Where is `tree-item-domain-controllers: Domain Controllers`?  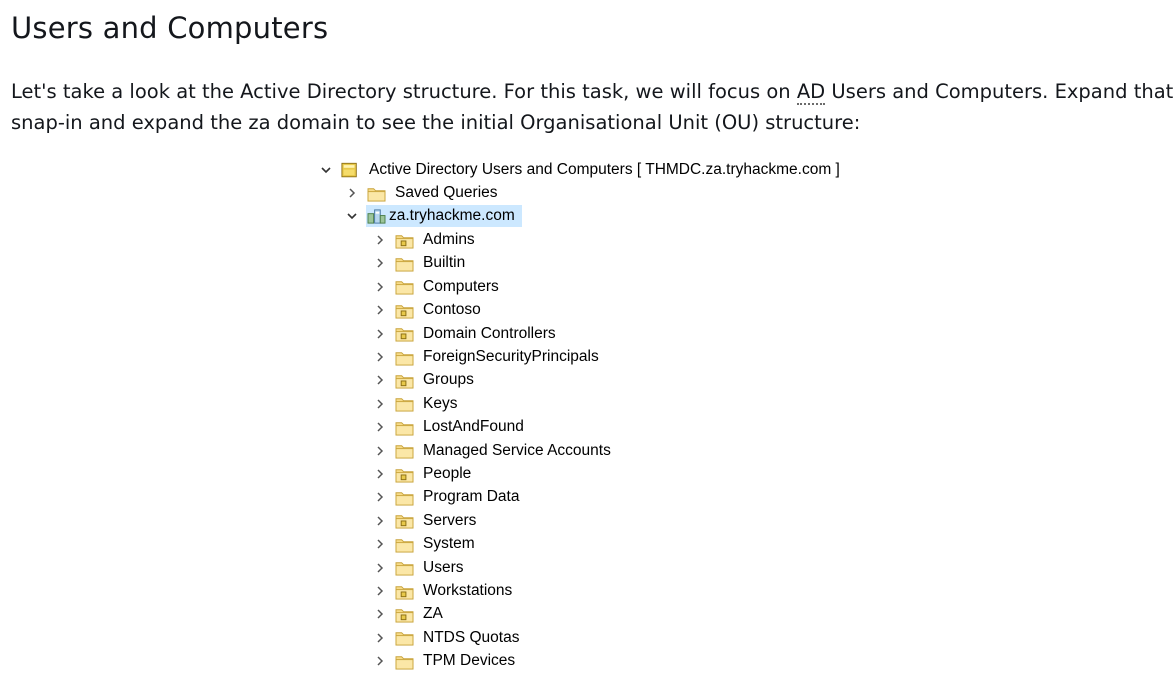 tree-item-domain-controllers: Domain Controllers is located at coordinates (465, 334).